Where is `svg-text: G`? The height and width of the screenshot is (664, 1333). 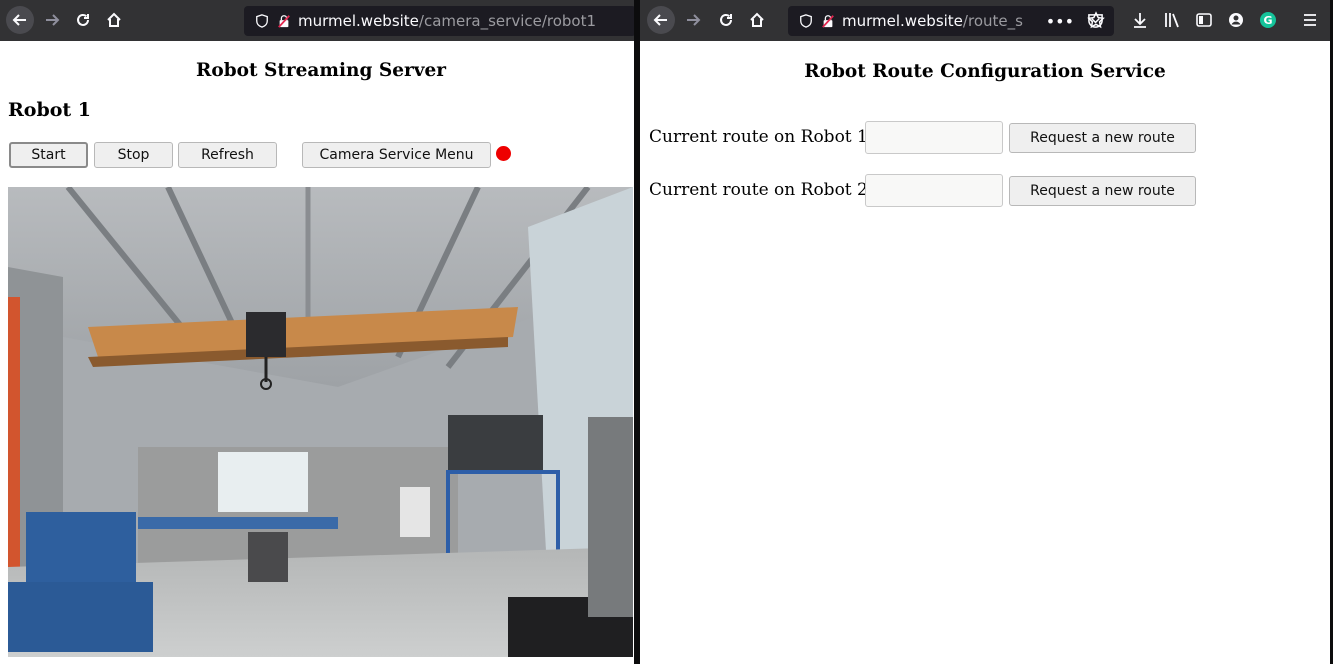
svg-text: G is located at coordinates (1267, 20).